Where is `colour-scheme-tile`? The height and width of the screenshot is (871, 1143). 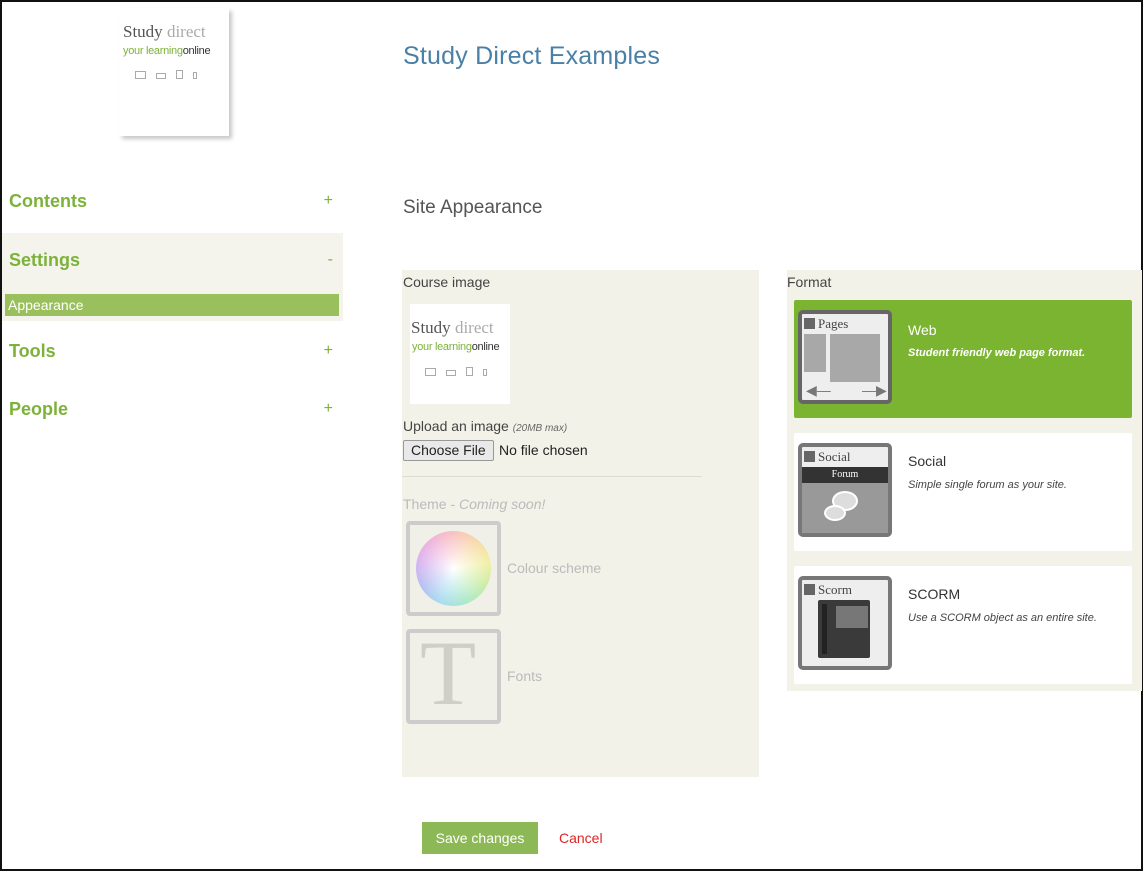
colour-scheme-tile is located at coordinates (453, 568).